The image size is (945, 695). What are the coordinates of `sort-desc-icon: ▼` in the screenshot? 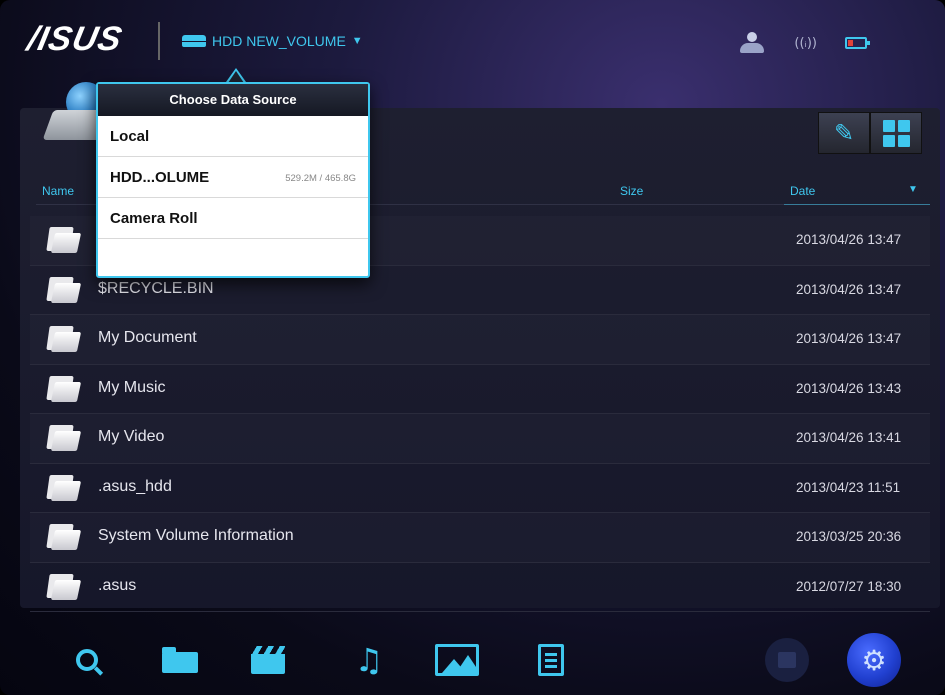 It's located at (913, 189).